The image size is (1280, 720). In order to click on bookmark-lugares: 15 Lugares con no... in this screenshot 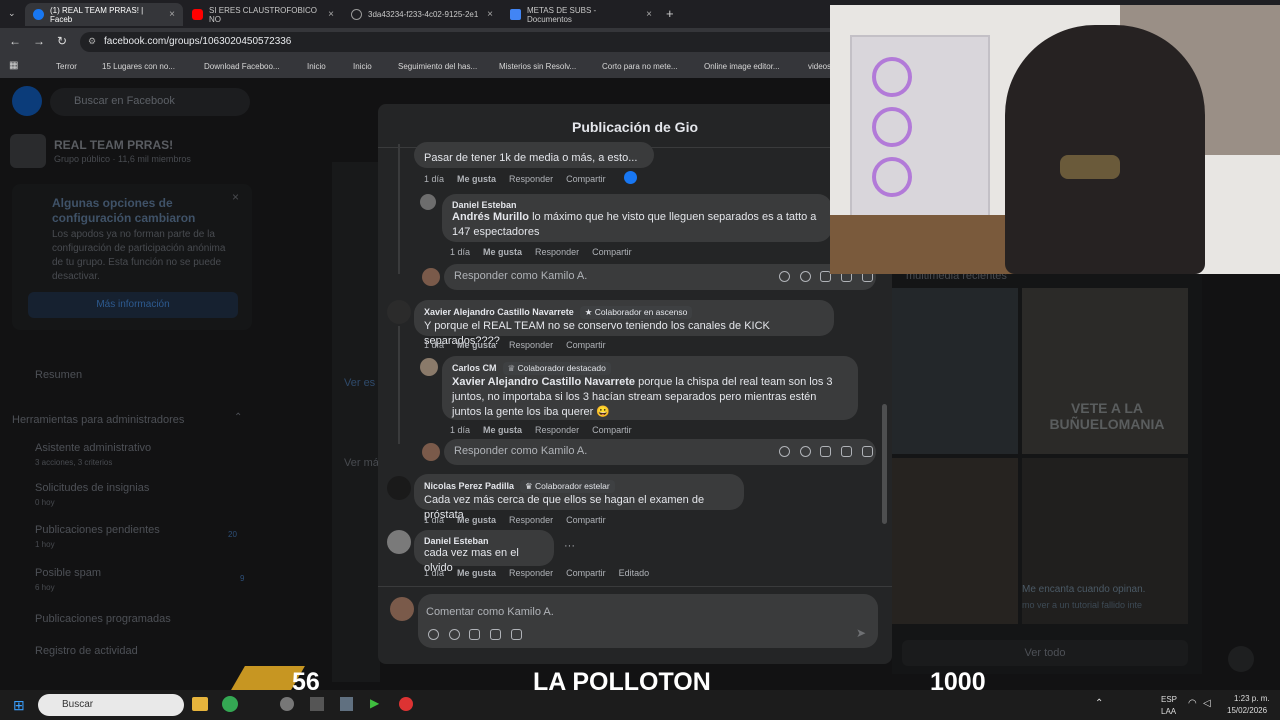, I will do `click(131, 66)`.